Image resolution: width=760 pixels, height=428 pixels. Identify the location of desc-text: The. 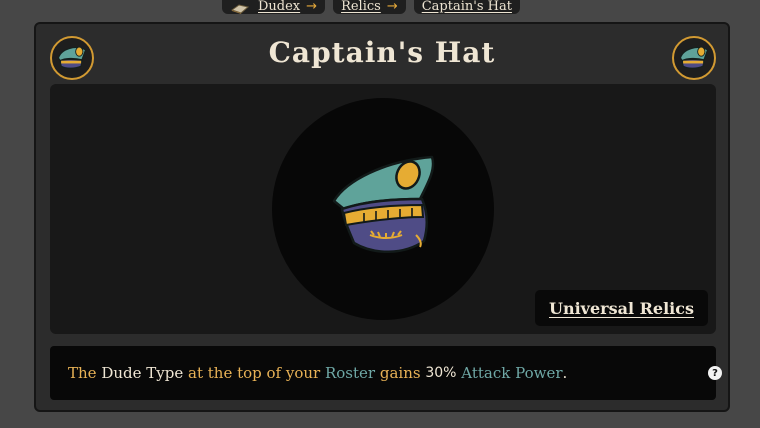
(82, 373).